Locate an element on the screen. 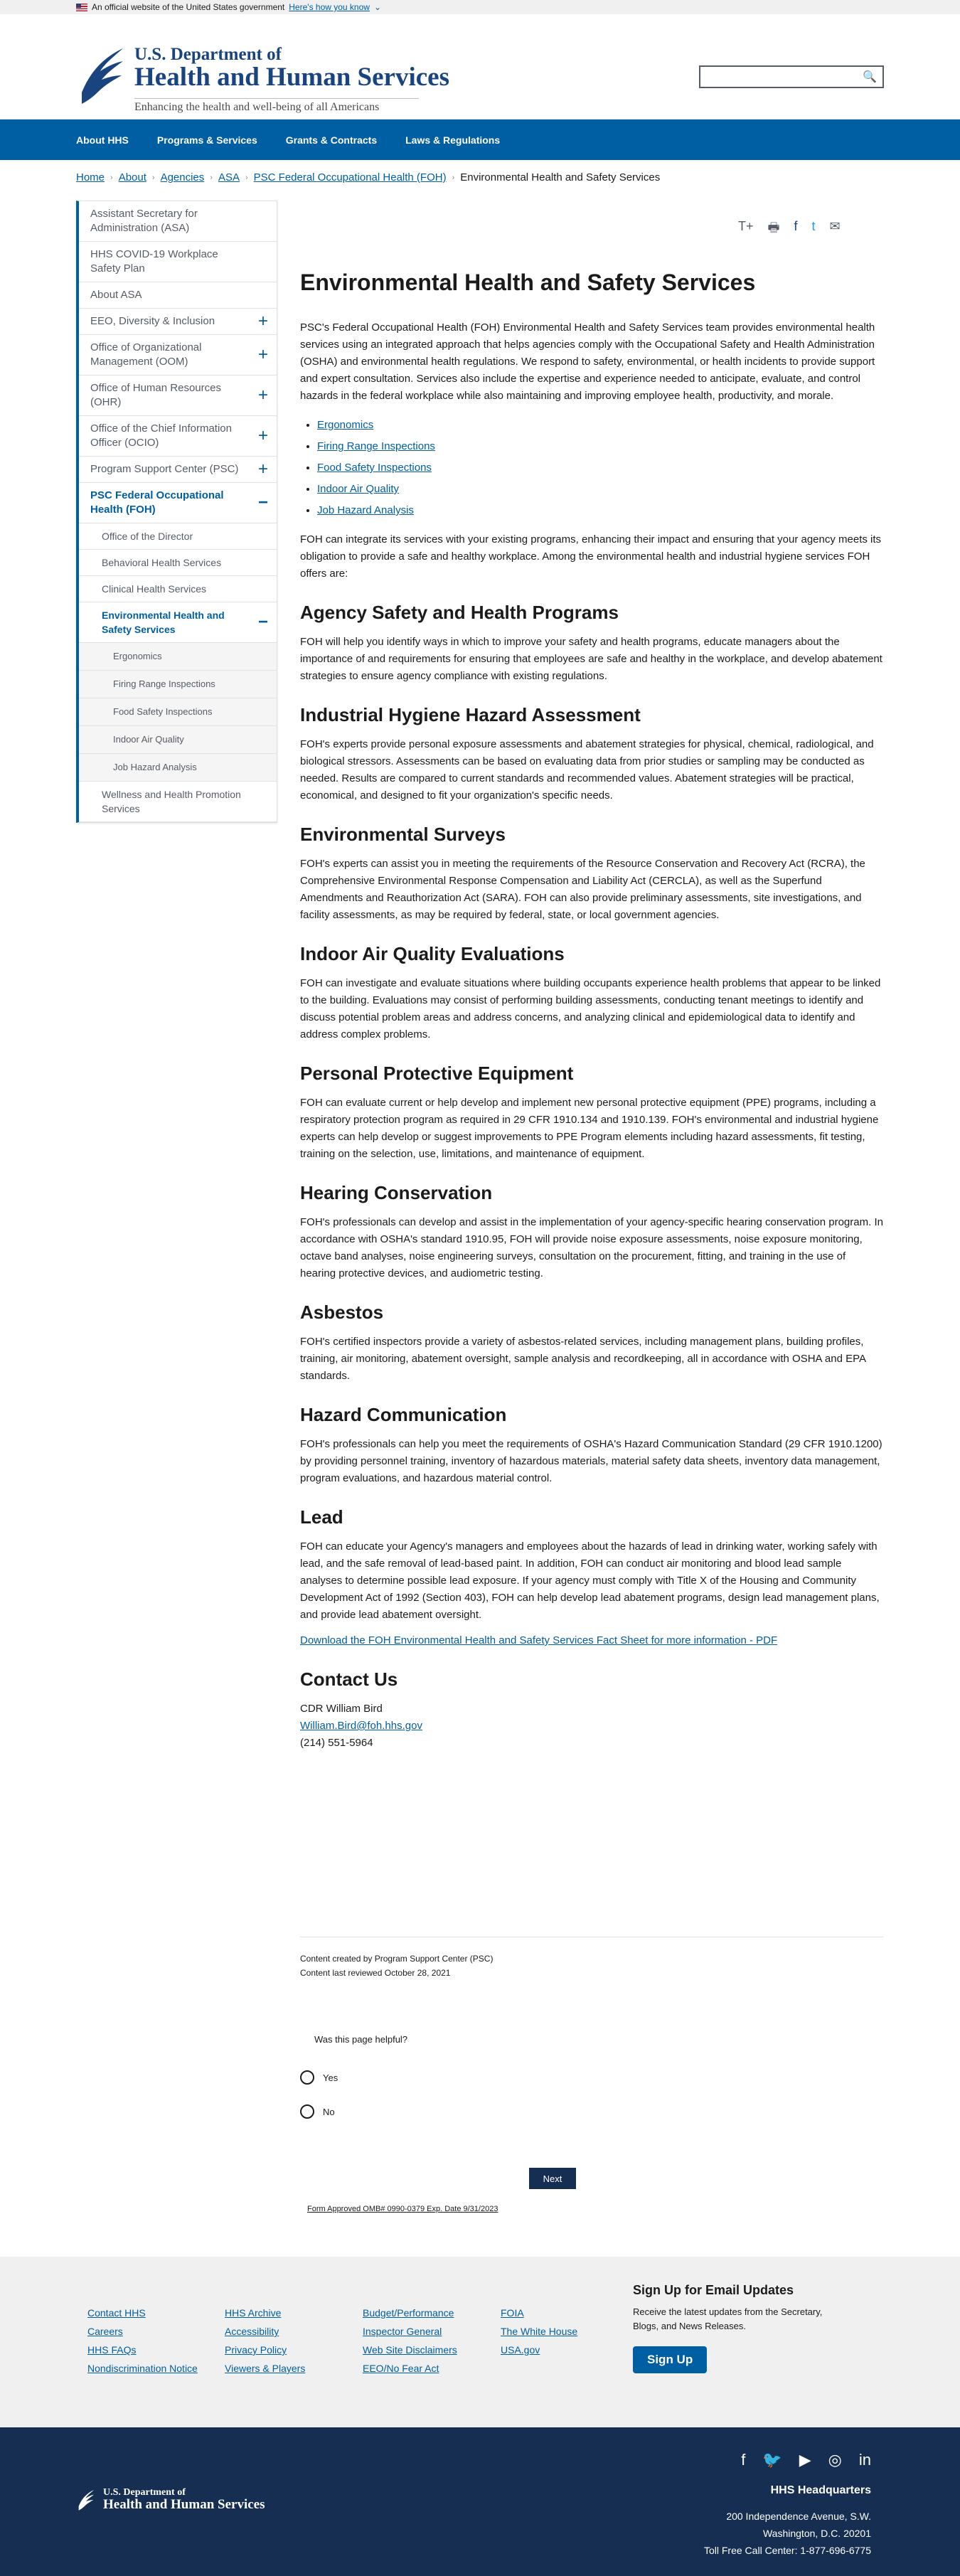  sidebar-item: Indoor Air Quality is located at coordinates (178, 740).